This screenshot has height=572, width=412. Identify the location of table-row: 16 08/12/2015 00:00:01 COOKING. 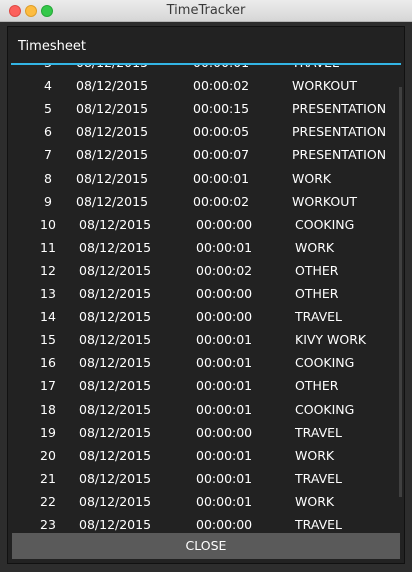
(206, 362).